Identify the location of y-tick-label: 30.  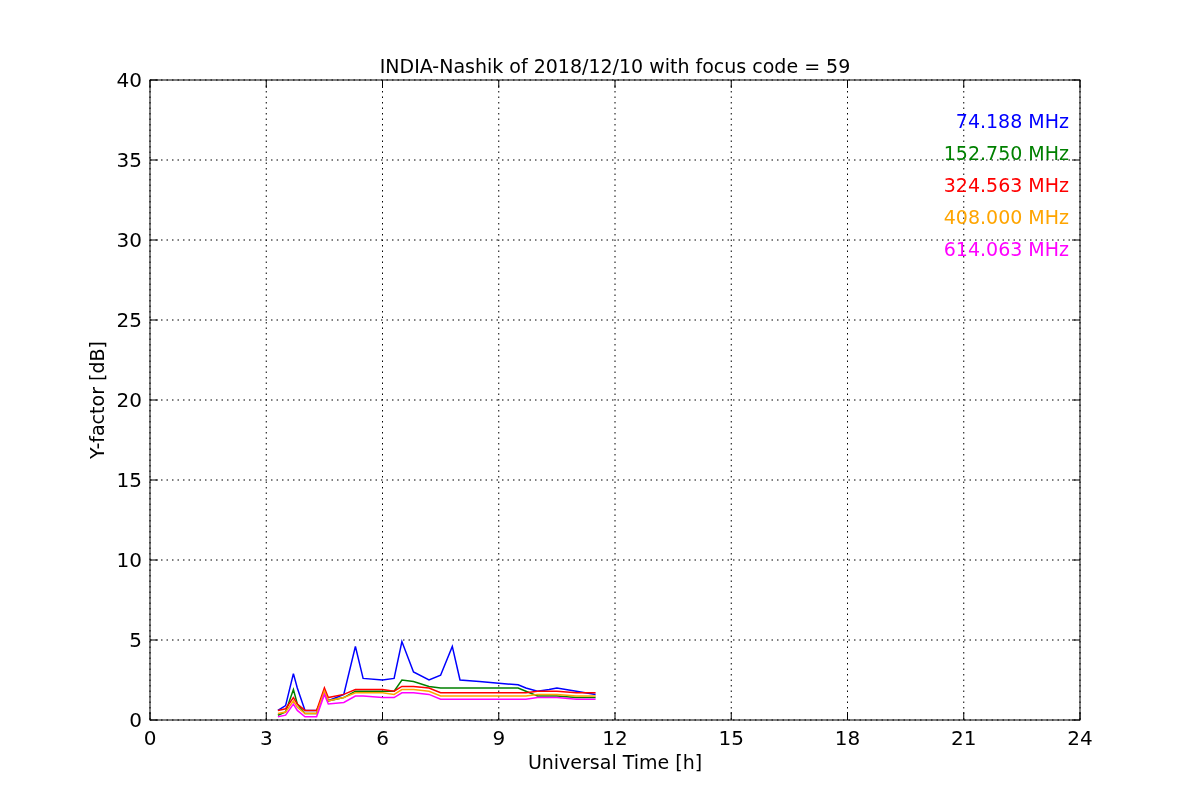
(129, 240).